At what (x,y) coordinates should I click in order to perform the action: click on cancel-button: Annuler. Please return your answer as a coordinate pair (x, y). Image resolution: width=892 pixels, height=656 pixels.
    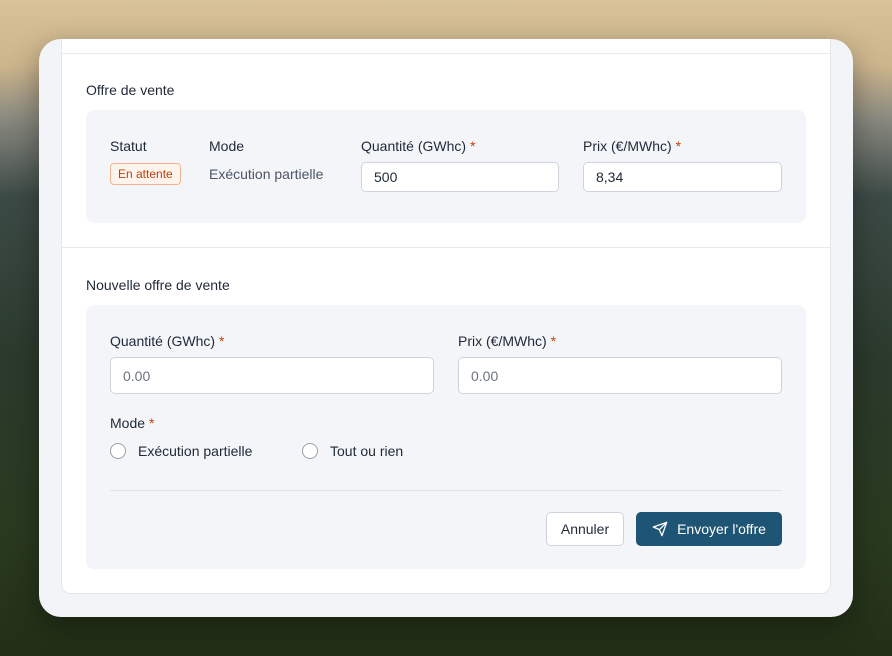
    Looking at the image, I should click on (585, 529).